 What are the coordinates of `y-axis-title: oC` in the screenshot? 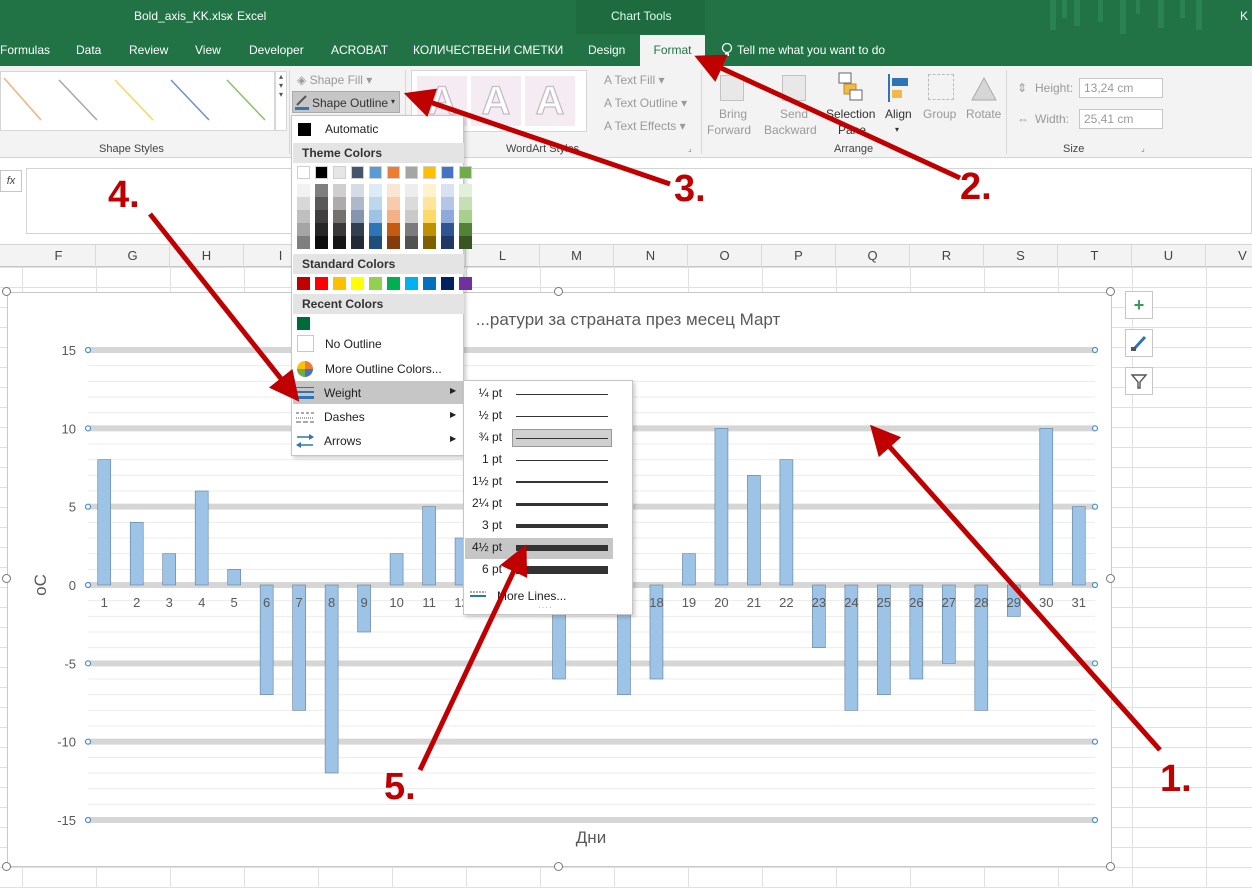 It's located at (40, 585).